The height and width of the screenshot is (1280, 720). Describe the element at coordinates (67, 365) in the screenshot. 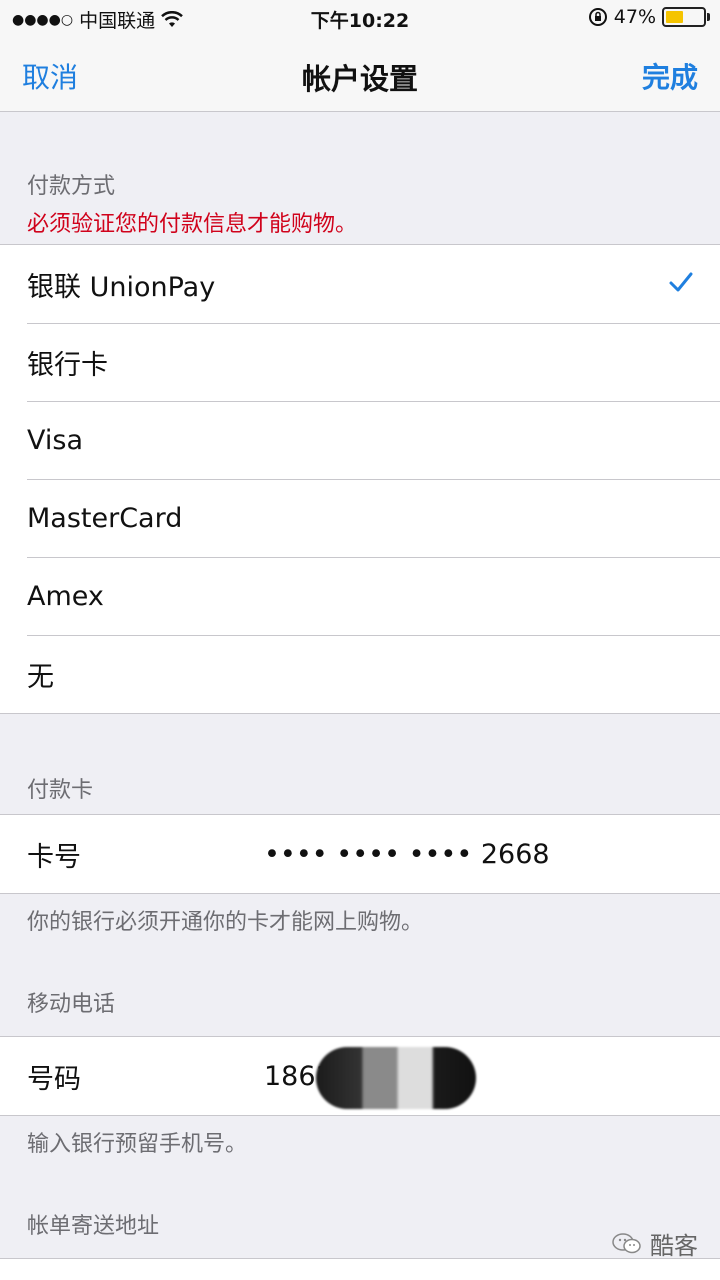

I see `payment-option-label: 银行卡` at that location.